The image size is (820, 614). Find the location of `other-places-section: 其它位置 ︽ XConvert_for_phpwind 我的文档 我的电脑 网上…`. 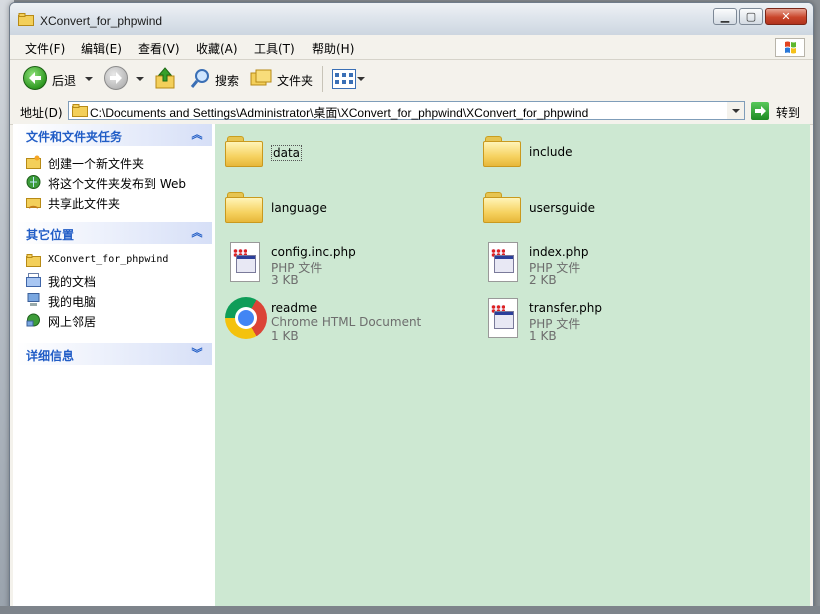

other-places-section: 其它位置 ︽ XConvert_for_phpwind 我的文档 我的电脑 网上… is located at coordinates (114, 276).